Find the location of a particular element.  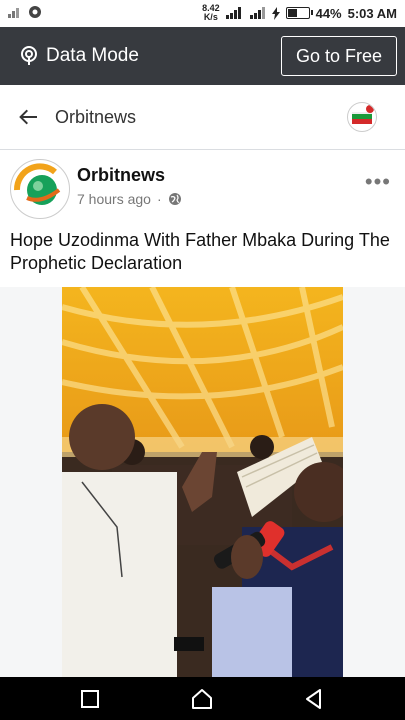

home-icon is located at coordinates (202, 699).